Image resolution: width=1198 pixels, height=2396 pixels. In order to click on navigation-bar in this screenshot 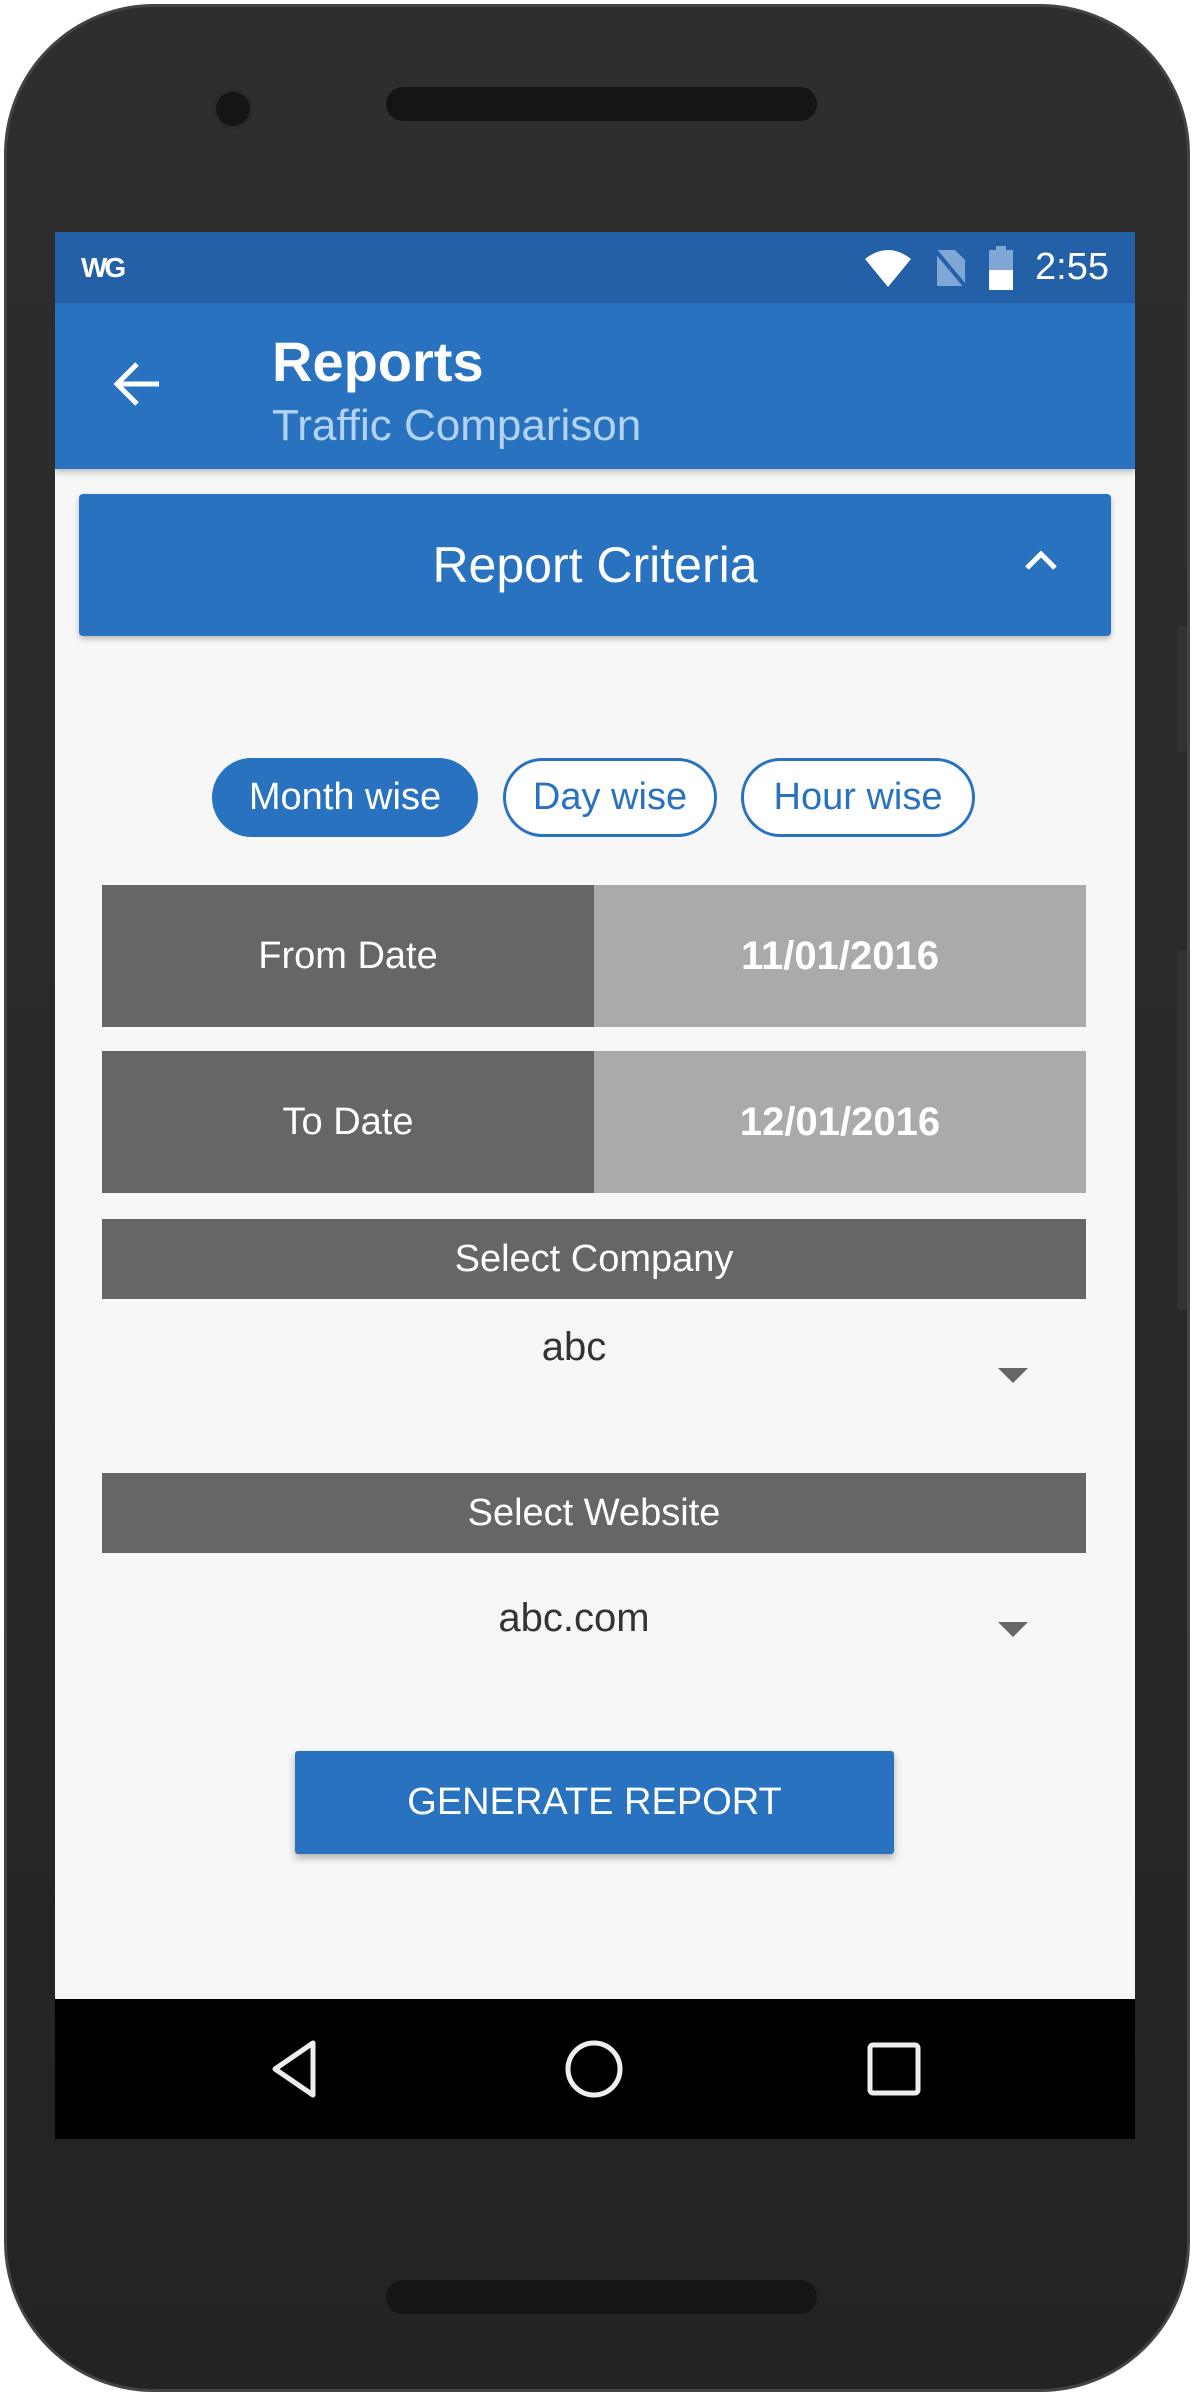, I will do `click(595, 2069)`.